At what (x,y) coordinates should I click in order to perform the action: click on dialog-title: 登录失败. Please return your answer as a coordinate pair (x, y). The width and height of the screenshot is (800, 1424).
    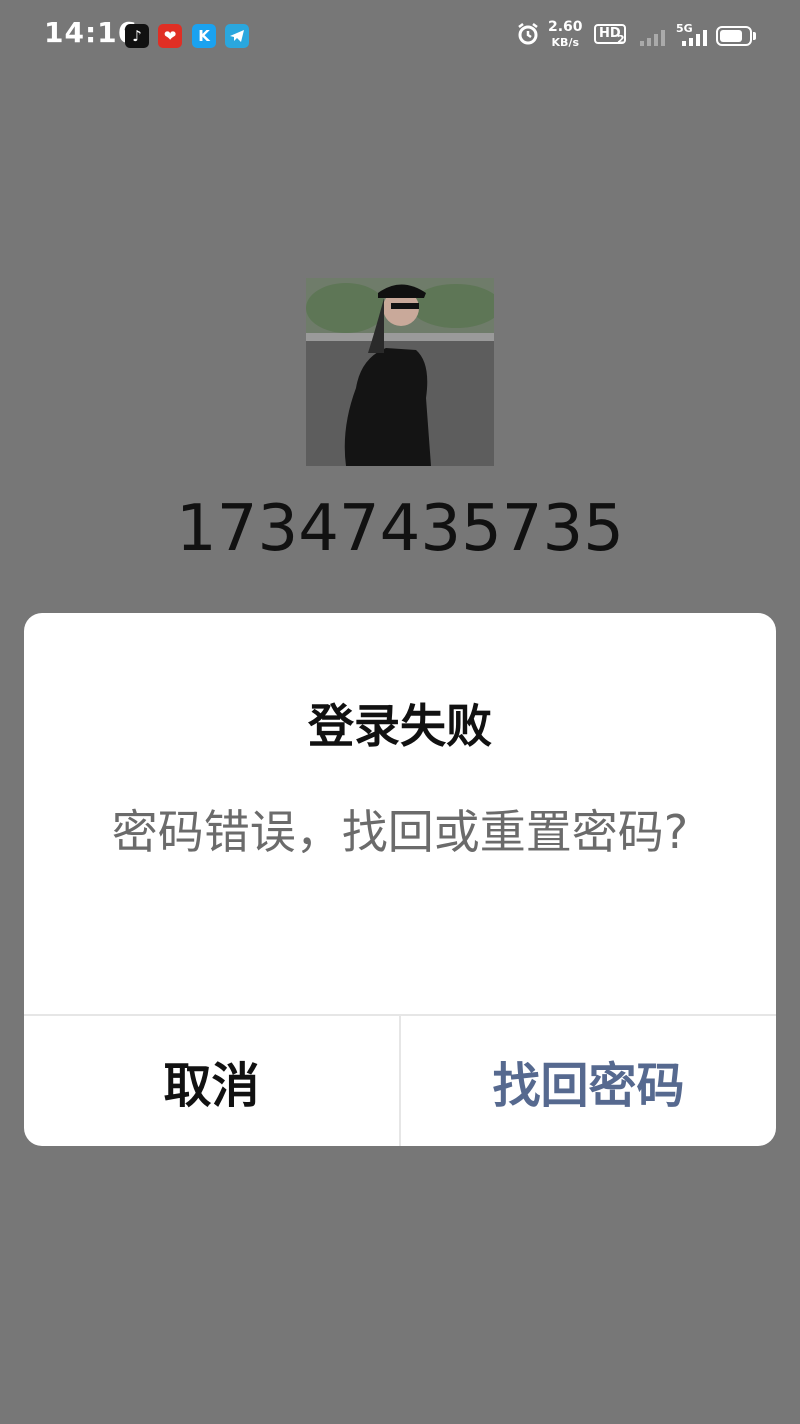
    Looking at the image, I should click on (400, 726).